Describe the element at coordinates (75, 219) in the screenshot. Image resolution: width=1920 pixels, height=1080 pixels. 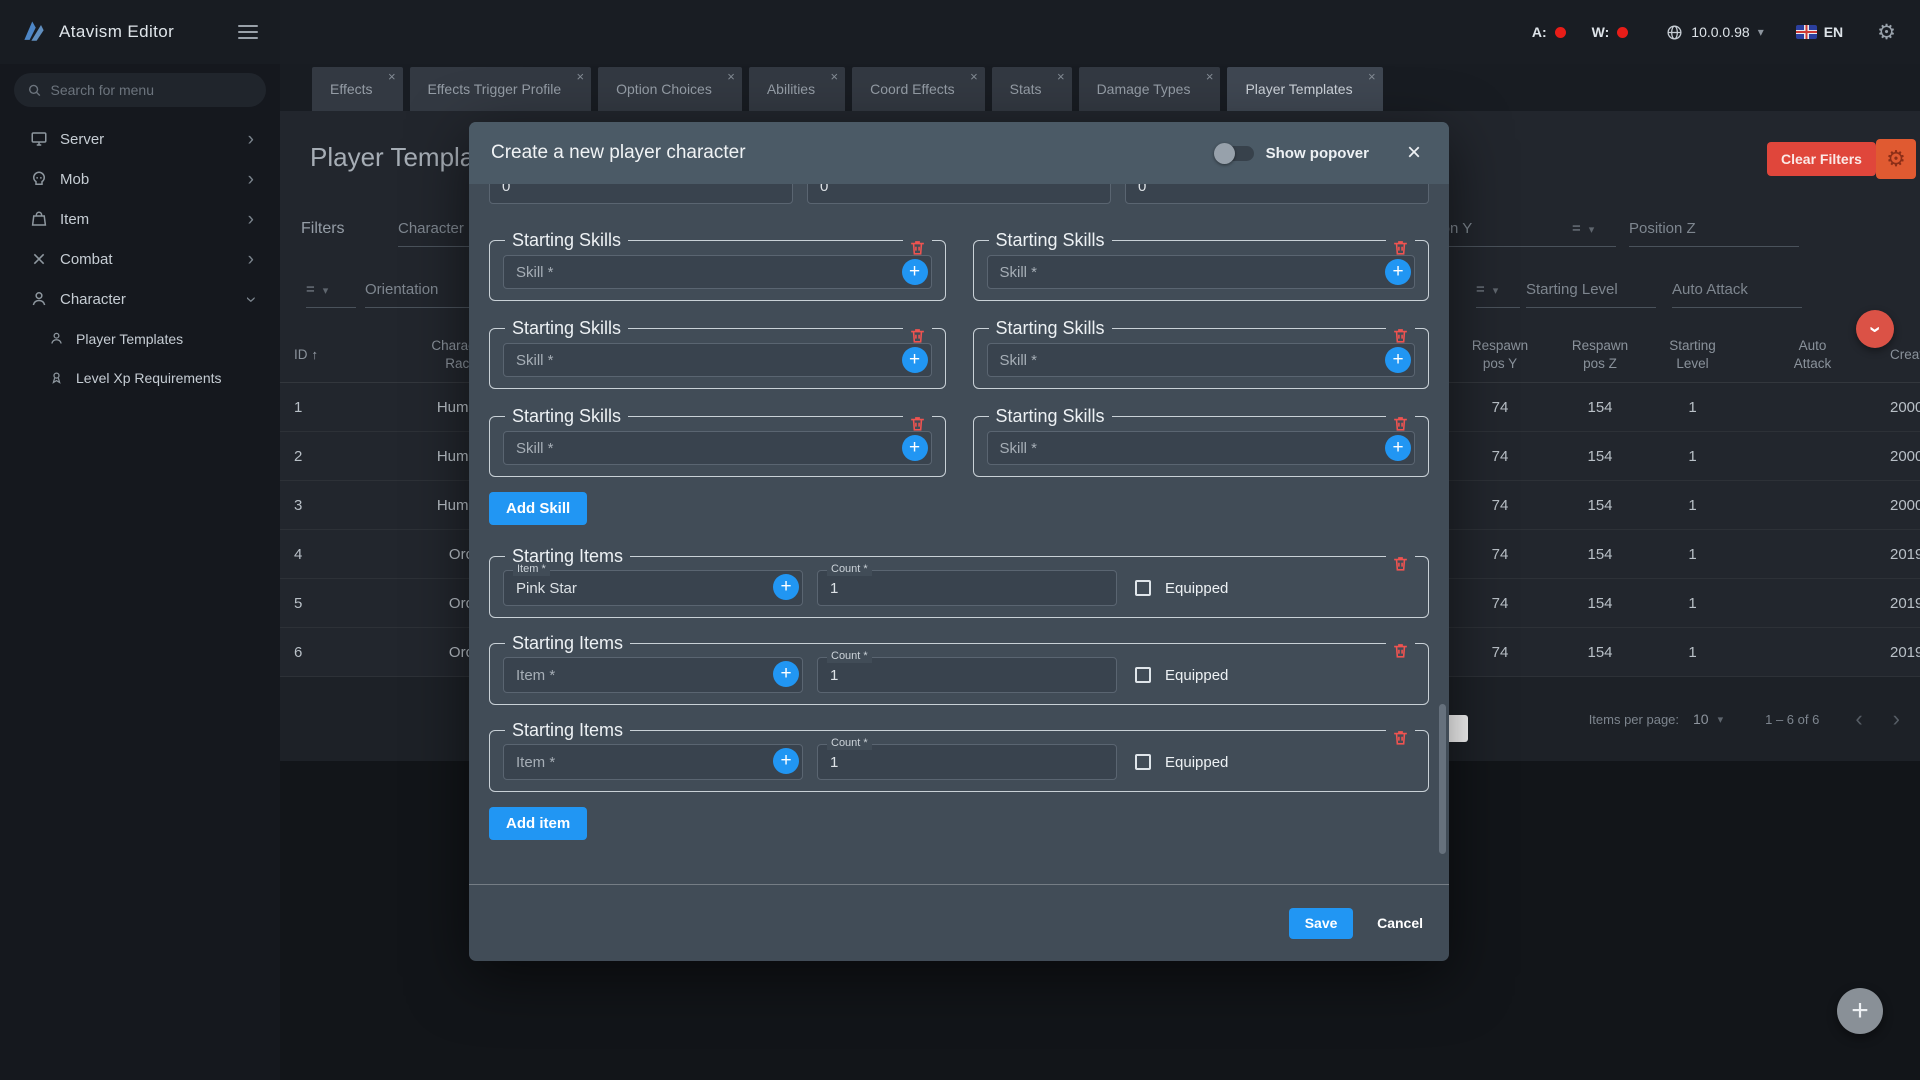
I see `sidebar-item-label: Item` at that location.